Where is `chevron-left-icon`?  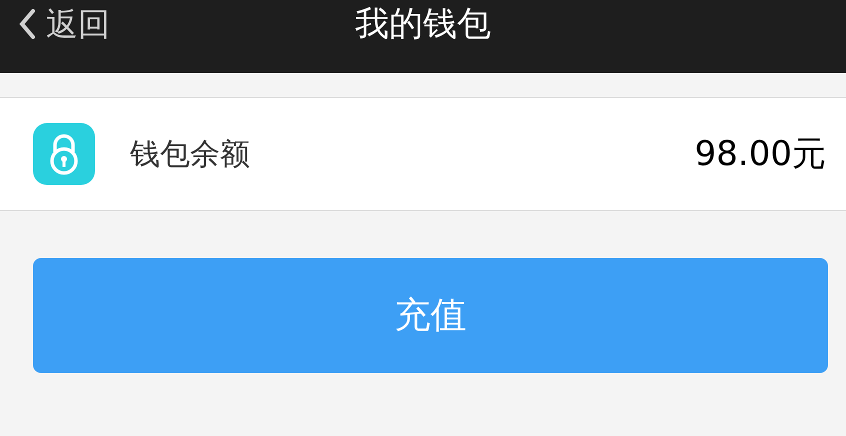
chevron-left-icon is located at coordinates (27, 24).